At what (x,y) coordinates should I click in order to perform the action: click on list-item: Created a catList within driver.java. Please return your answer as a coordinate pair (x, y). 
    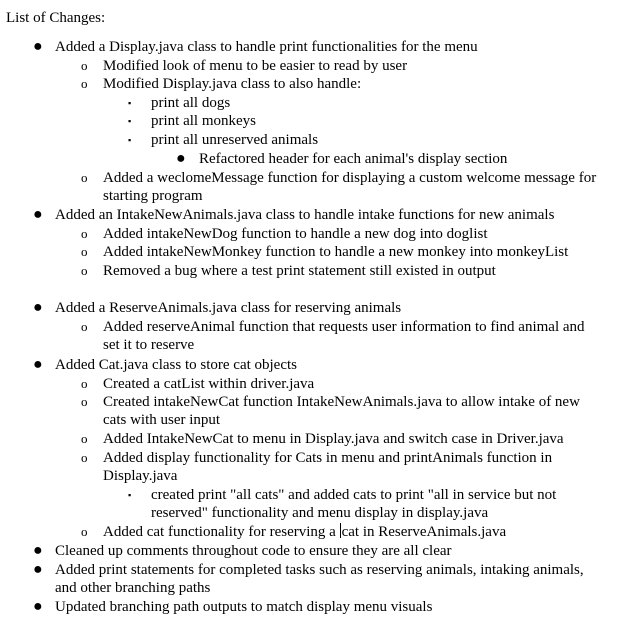
    Looking at the image, I should click on (209, 384).